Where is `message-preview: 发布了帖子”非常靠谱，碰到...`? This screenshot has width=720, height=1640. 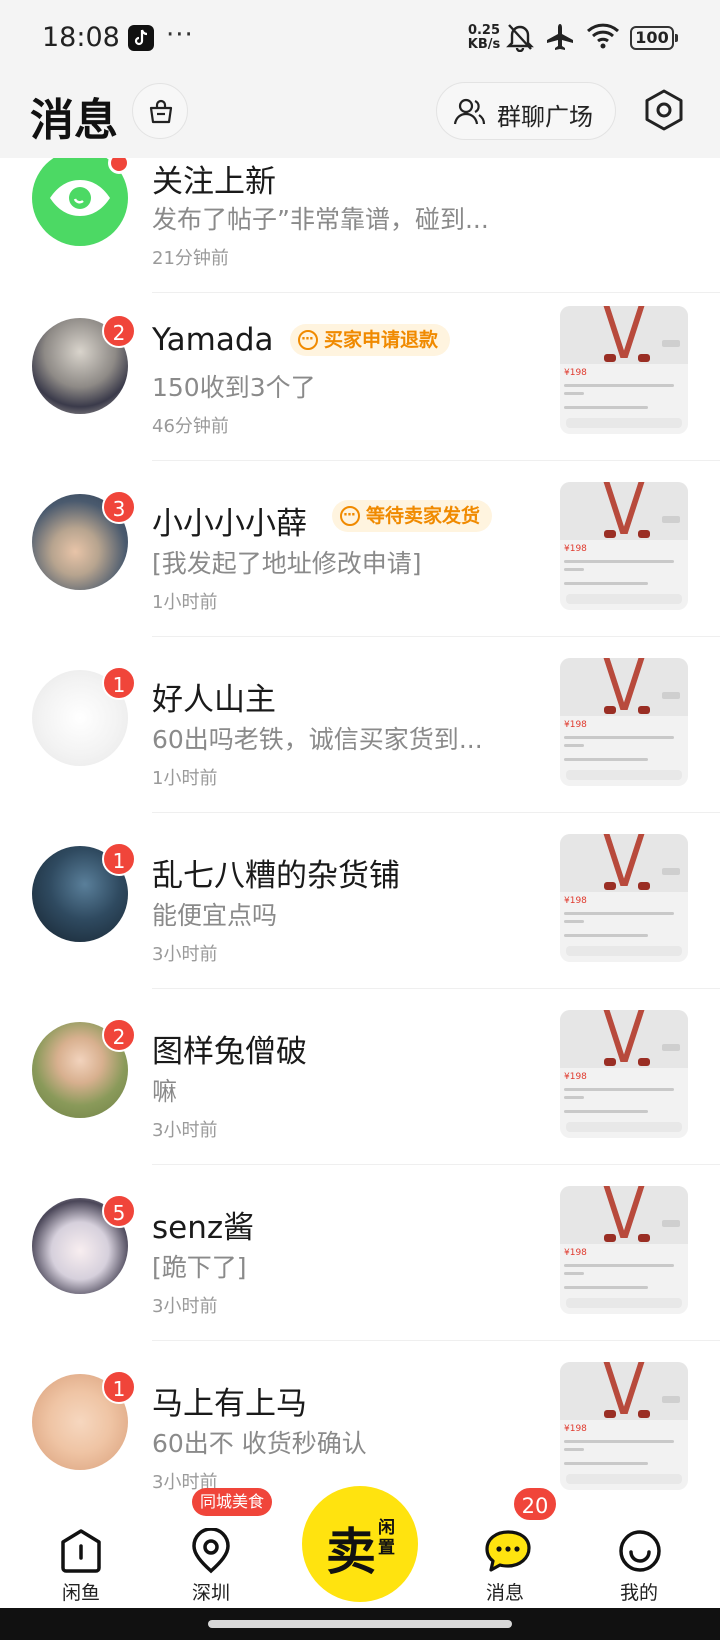
message-preview: 发布了帖子”非常靠谱，碰到... is located at coordinates (320, 219).